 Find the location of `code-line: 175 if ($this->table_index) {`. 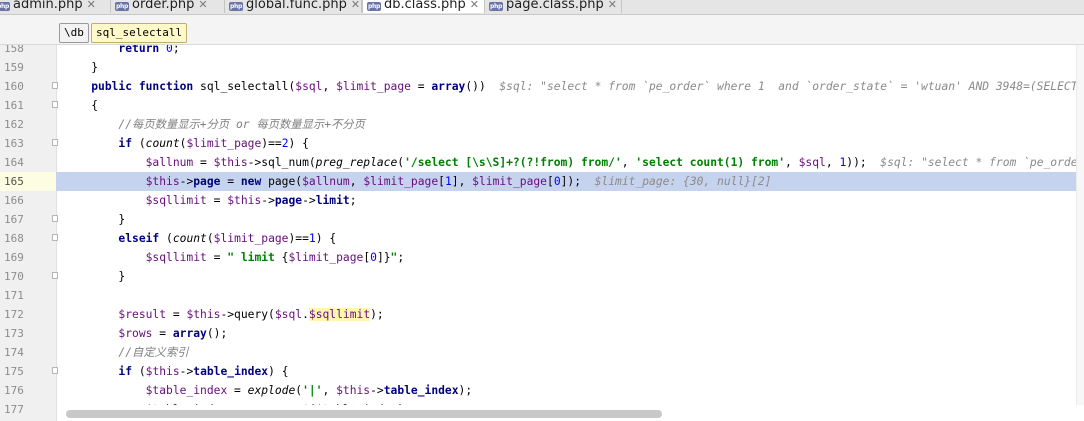

code-line: 175 if ($this->table_index) { is located at coordinates (542, 371).